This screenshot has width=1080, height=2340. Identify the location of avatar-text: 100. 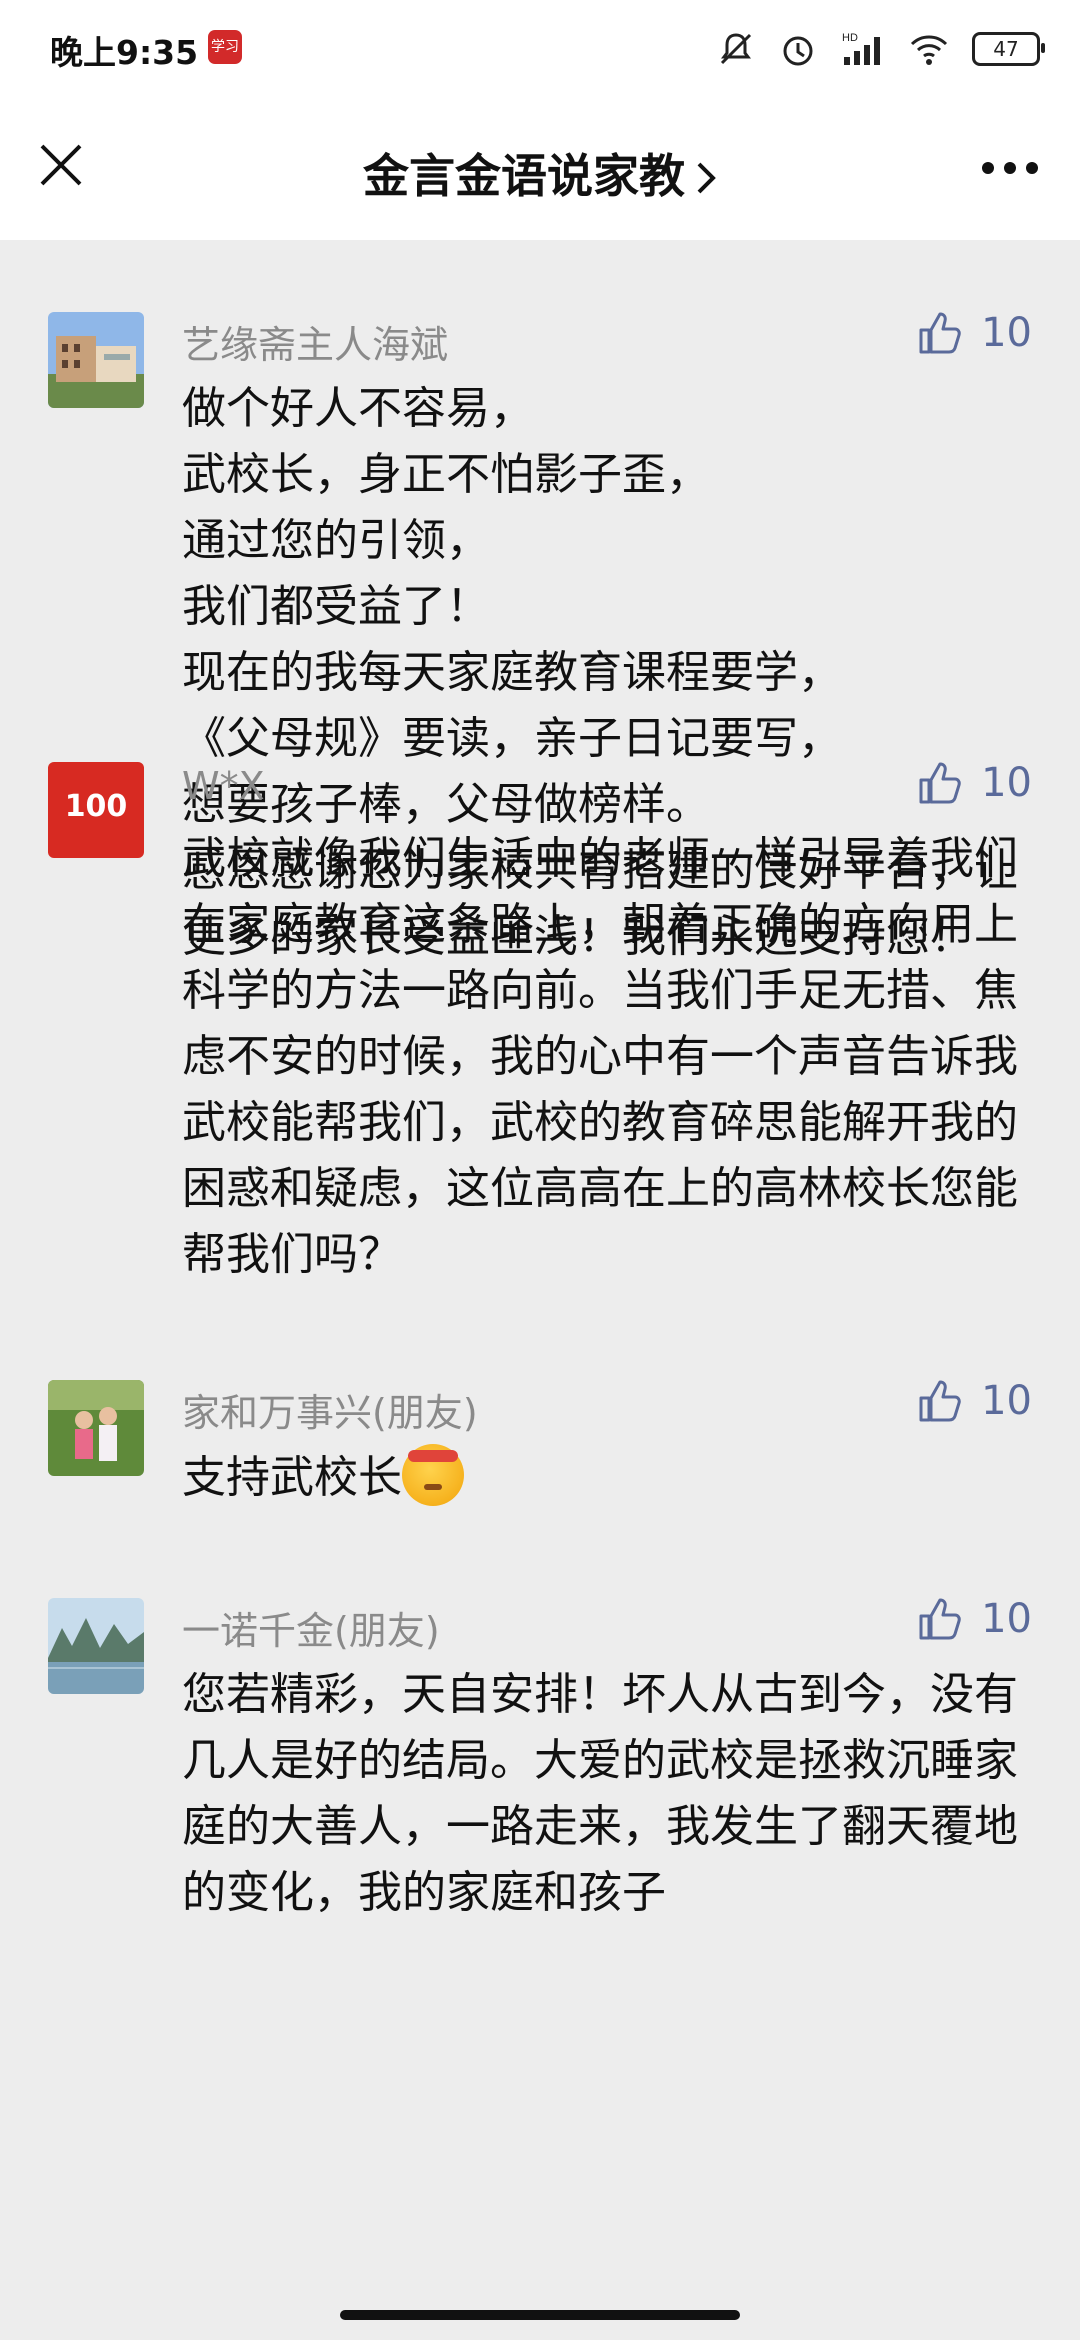
(96, 806).